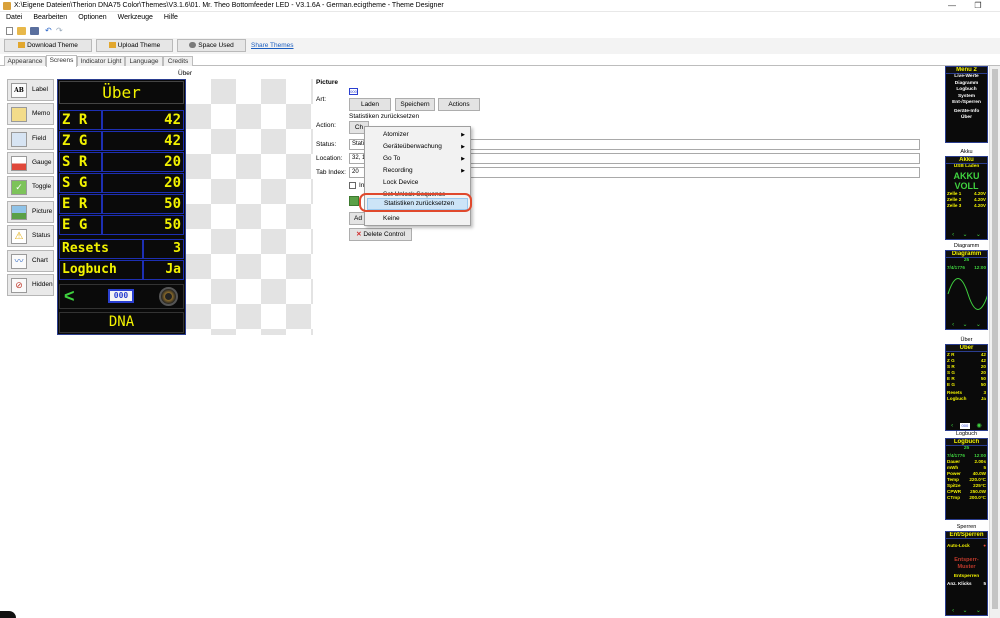 This screenshot has height=618, width=1000. What do you see at coordinates (49, 17) in the screenshot?
I see `menu-bearbeiten: Bearbeiten` at bounding box center [49, 17].